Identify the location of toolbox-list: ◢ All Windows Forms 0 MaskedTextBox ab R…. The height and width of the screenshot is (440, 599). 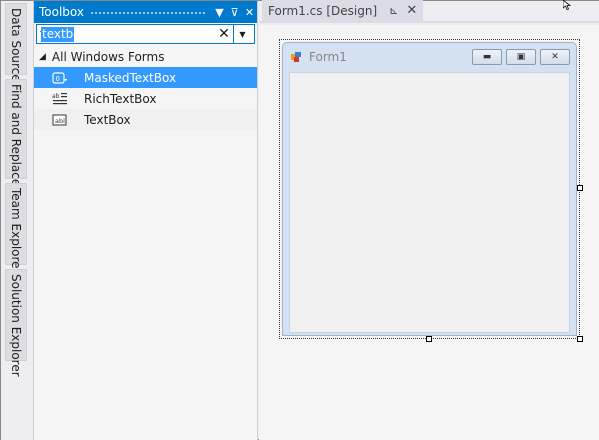
(145, 88).